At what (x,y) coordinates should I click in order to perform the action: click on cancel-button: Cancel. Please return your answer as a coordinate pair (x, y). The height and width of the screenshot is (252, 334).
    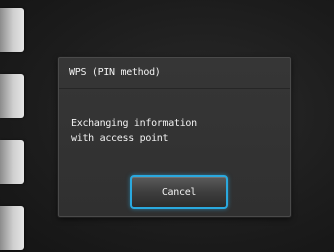
    Looking at the image, I should click on (179, 192).